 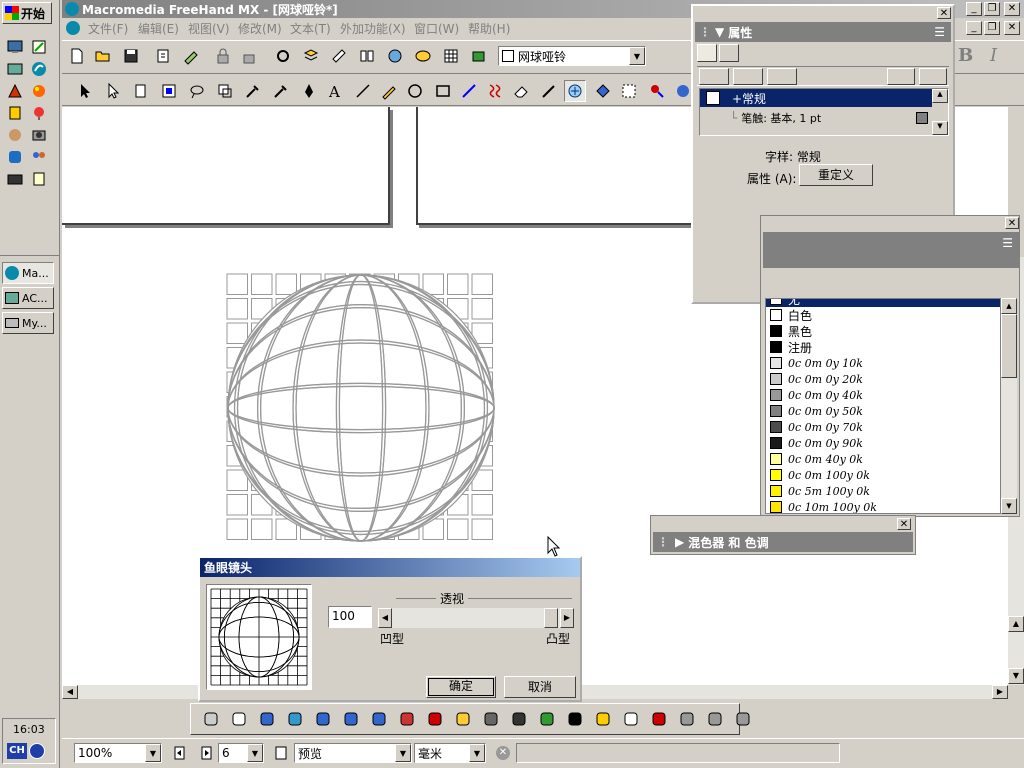 I want to click on swatches-close-icon: ✕, so click(x=1012, y=223).